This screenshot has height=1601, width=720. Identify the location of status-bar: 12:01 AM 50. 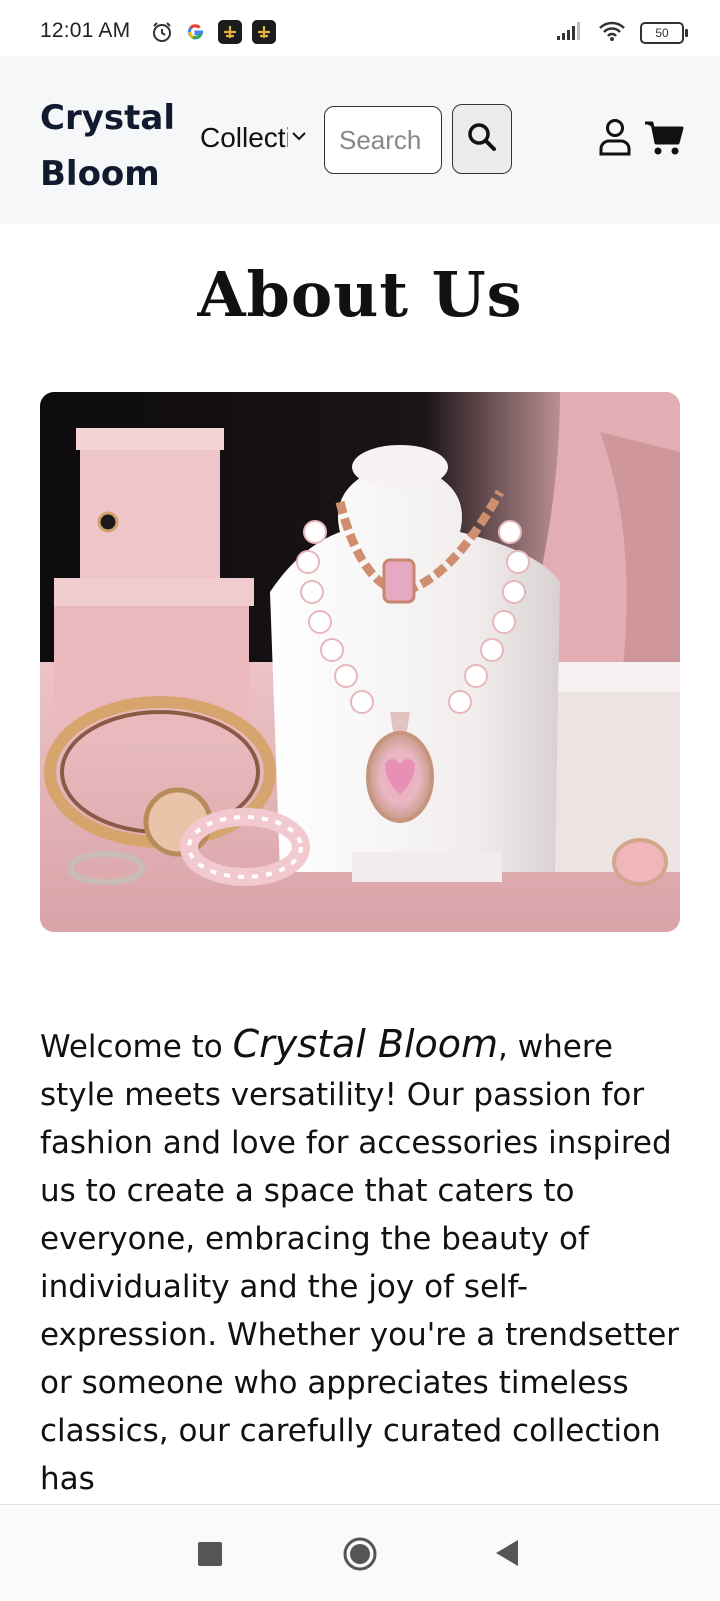
(360, 28).